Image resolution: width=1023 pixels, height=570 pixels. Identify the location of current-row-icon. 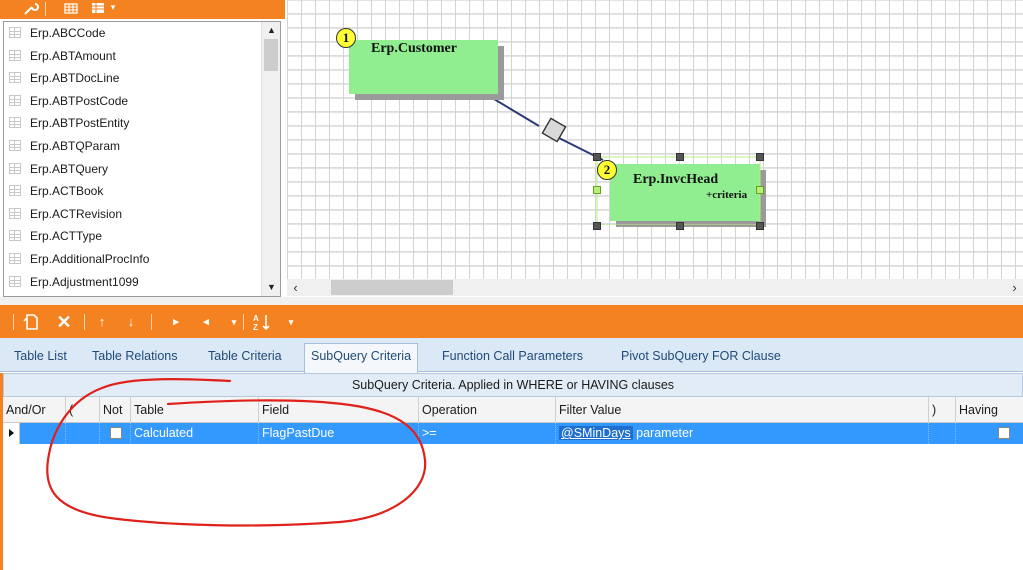
(11, 433).